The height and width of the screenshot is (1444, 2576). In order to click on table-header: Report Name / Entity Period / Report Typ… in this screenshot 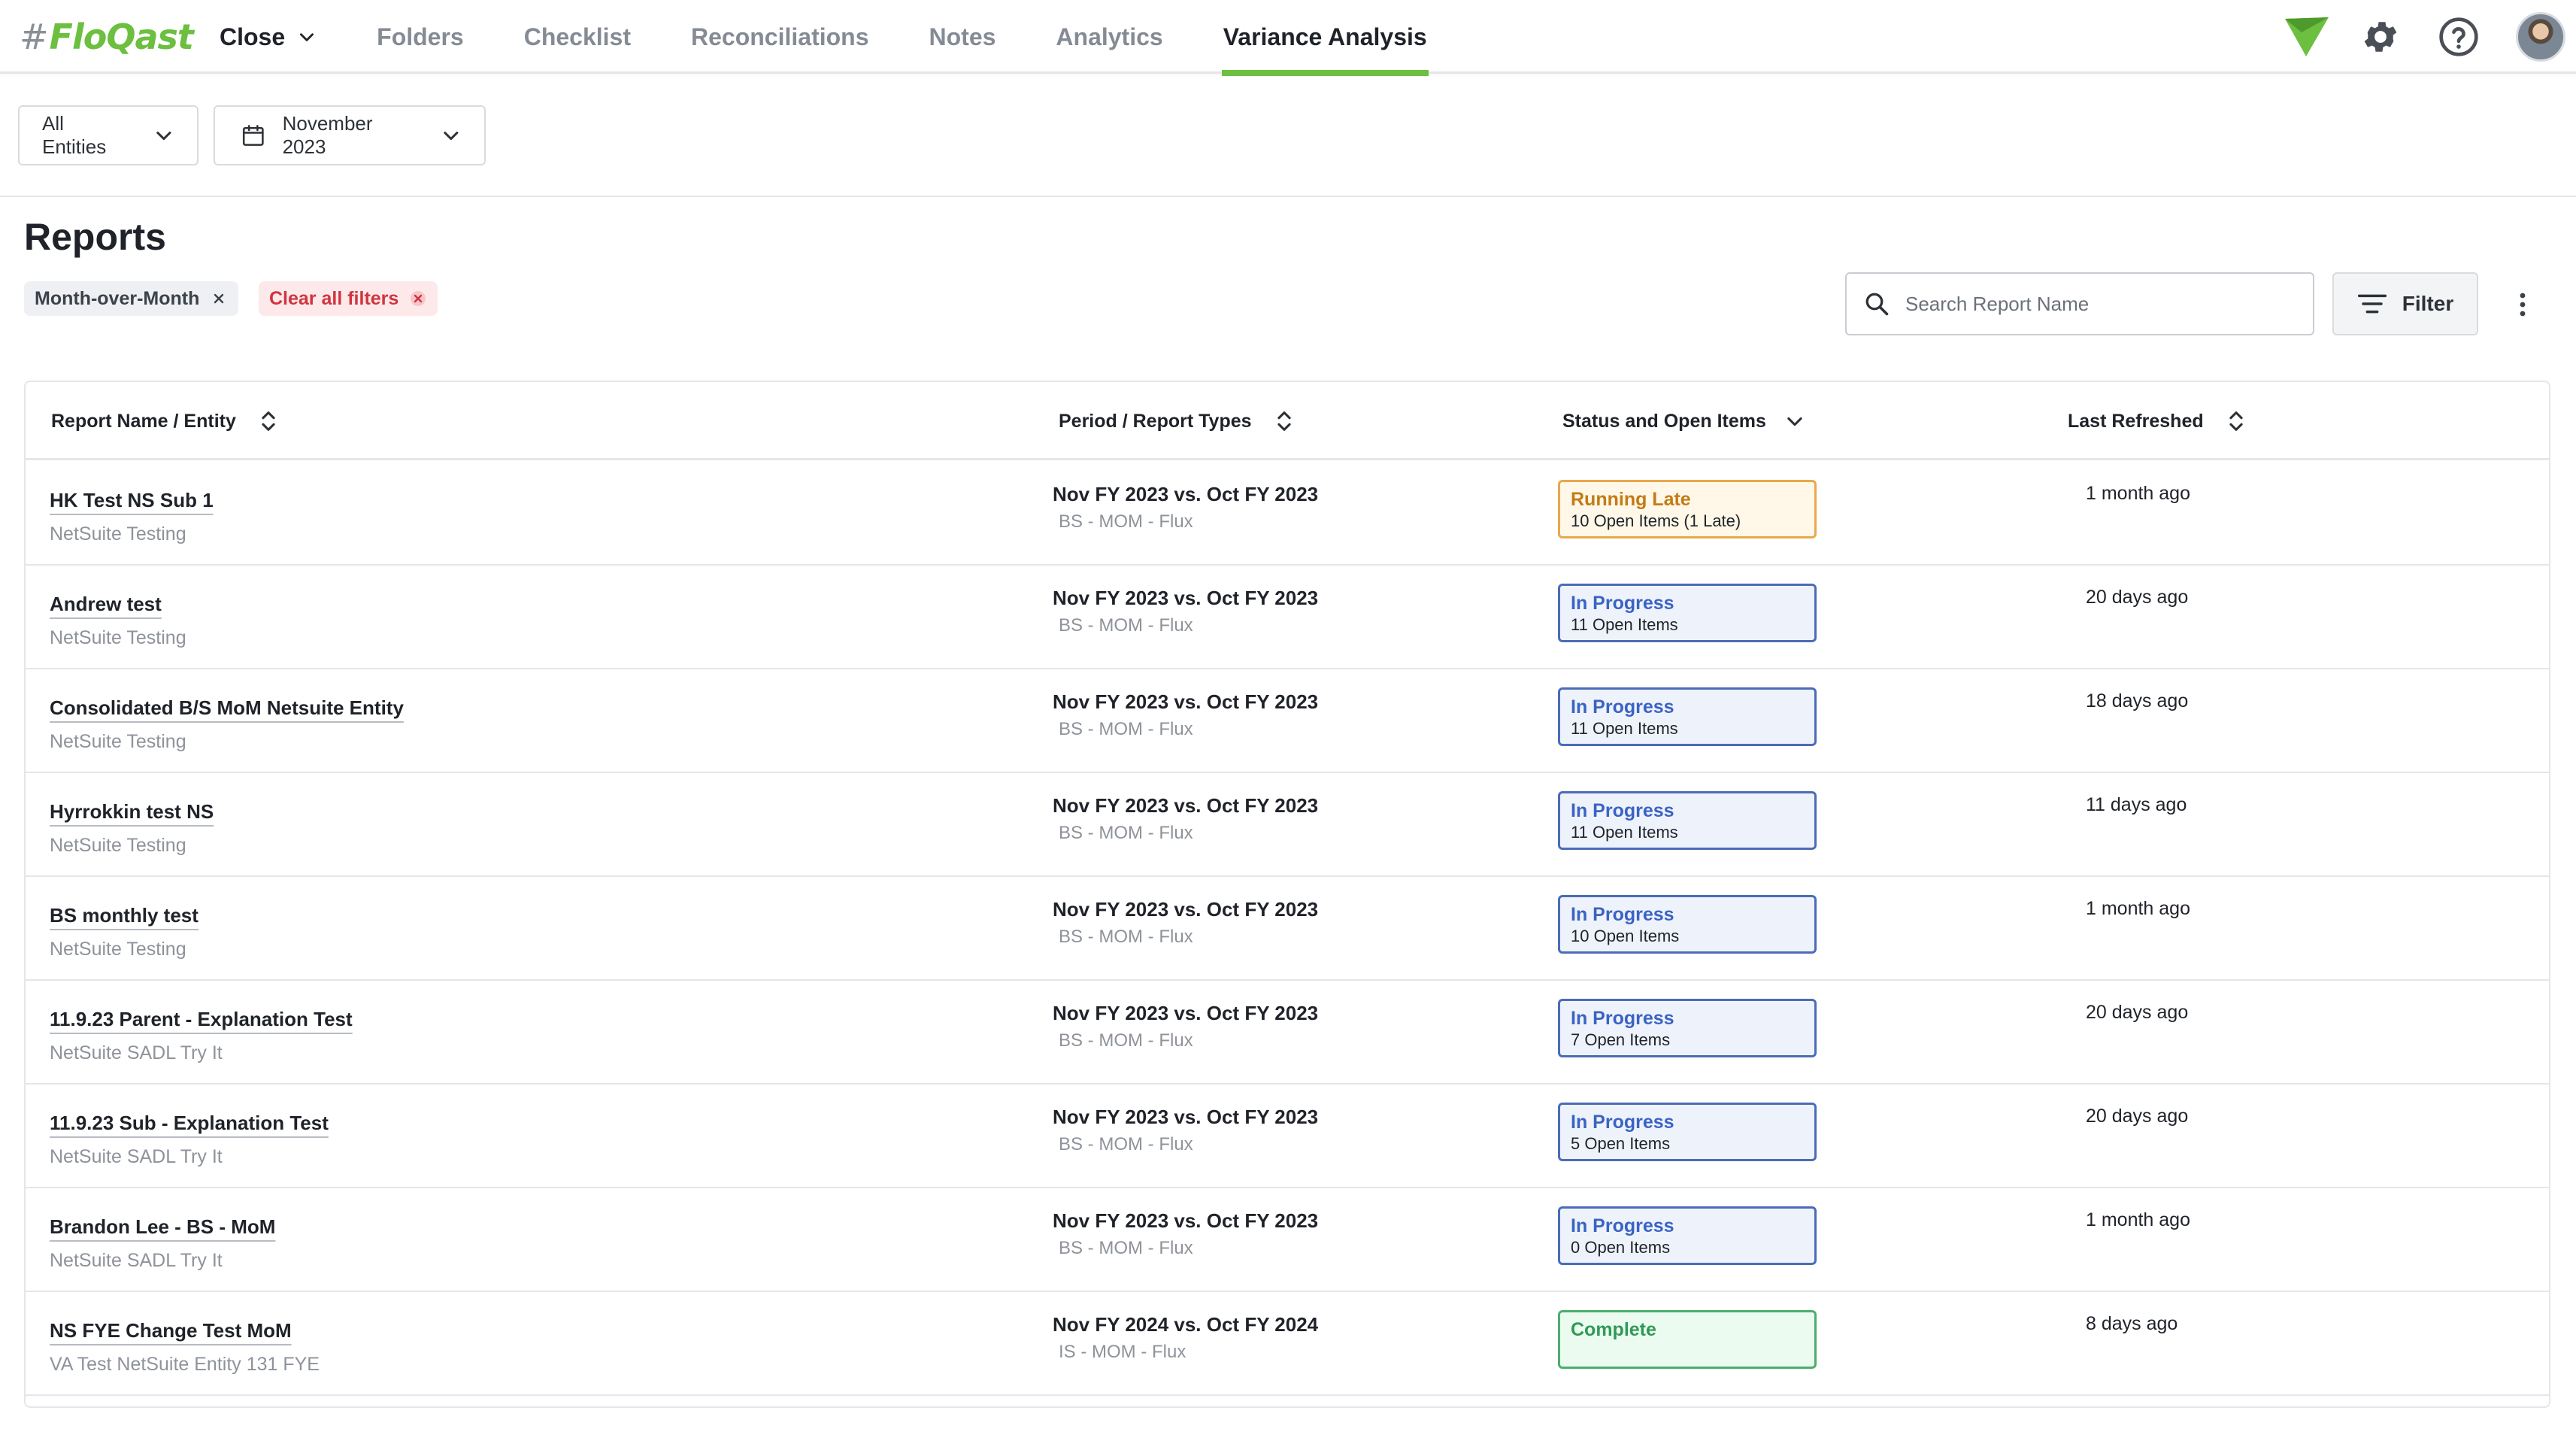, I will do `click(1287, 421)`.